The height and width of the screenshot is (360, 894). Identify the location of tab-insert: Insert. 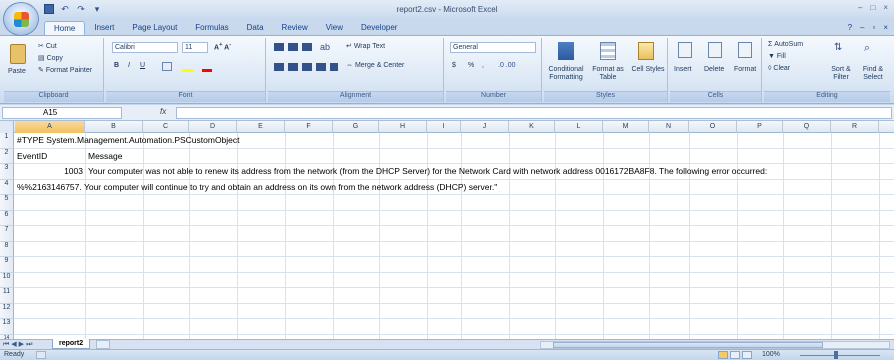
(104, 28).